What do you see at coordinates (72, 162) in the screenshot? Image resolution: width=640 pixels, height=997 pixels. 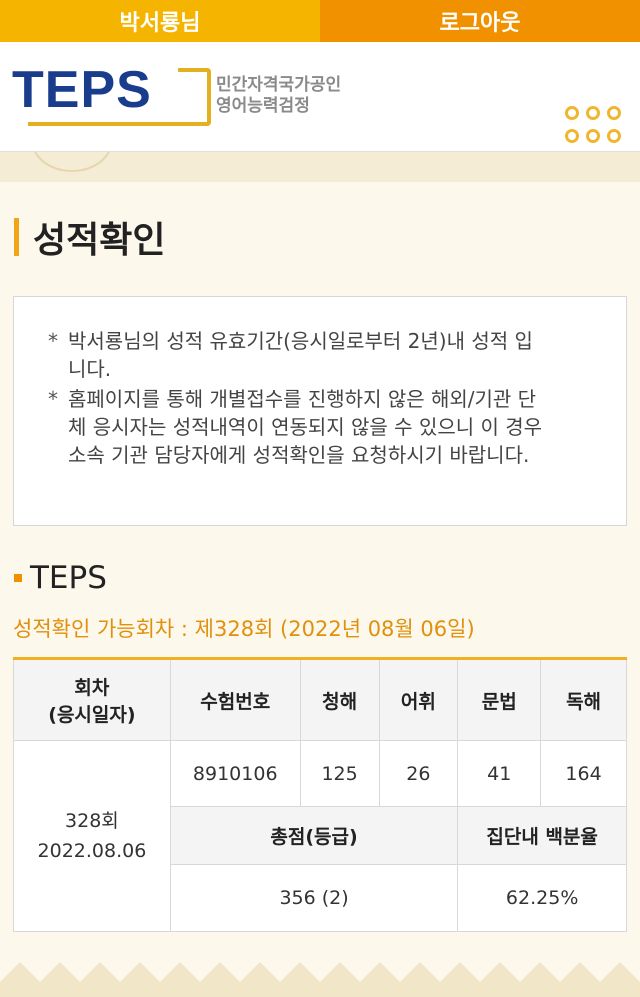 I see `decorative-arc` at bounding box center [72, 162].